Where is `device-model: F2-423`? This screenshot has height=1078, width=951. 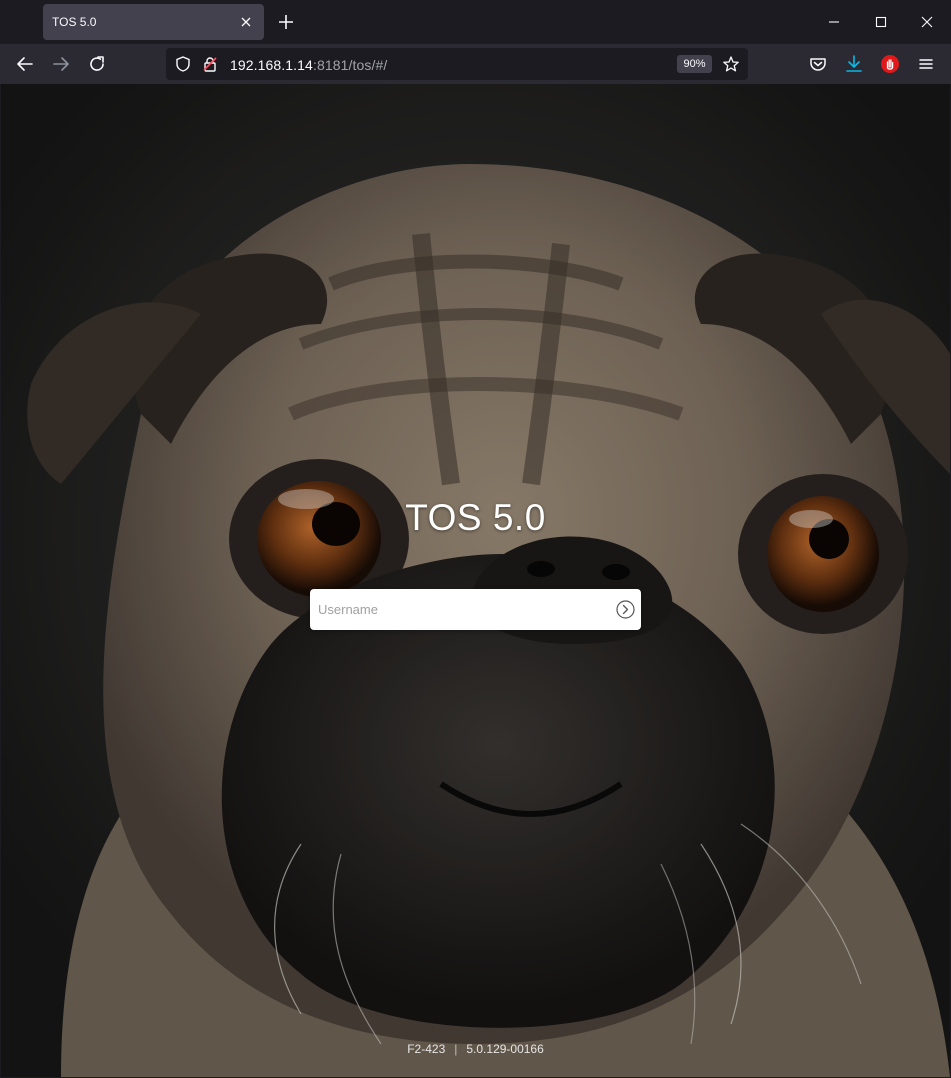
device-model: F2-423 is located at coordinates (426, 1049).